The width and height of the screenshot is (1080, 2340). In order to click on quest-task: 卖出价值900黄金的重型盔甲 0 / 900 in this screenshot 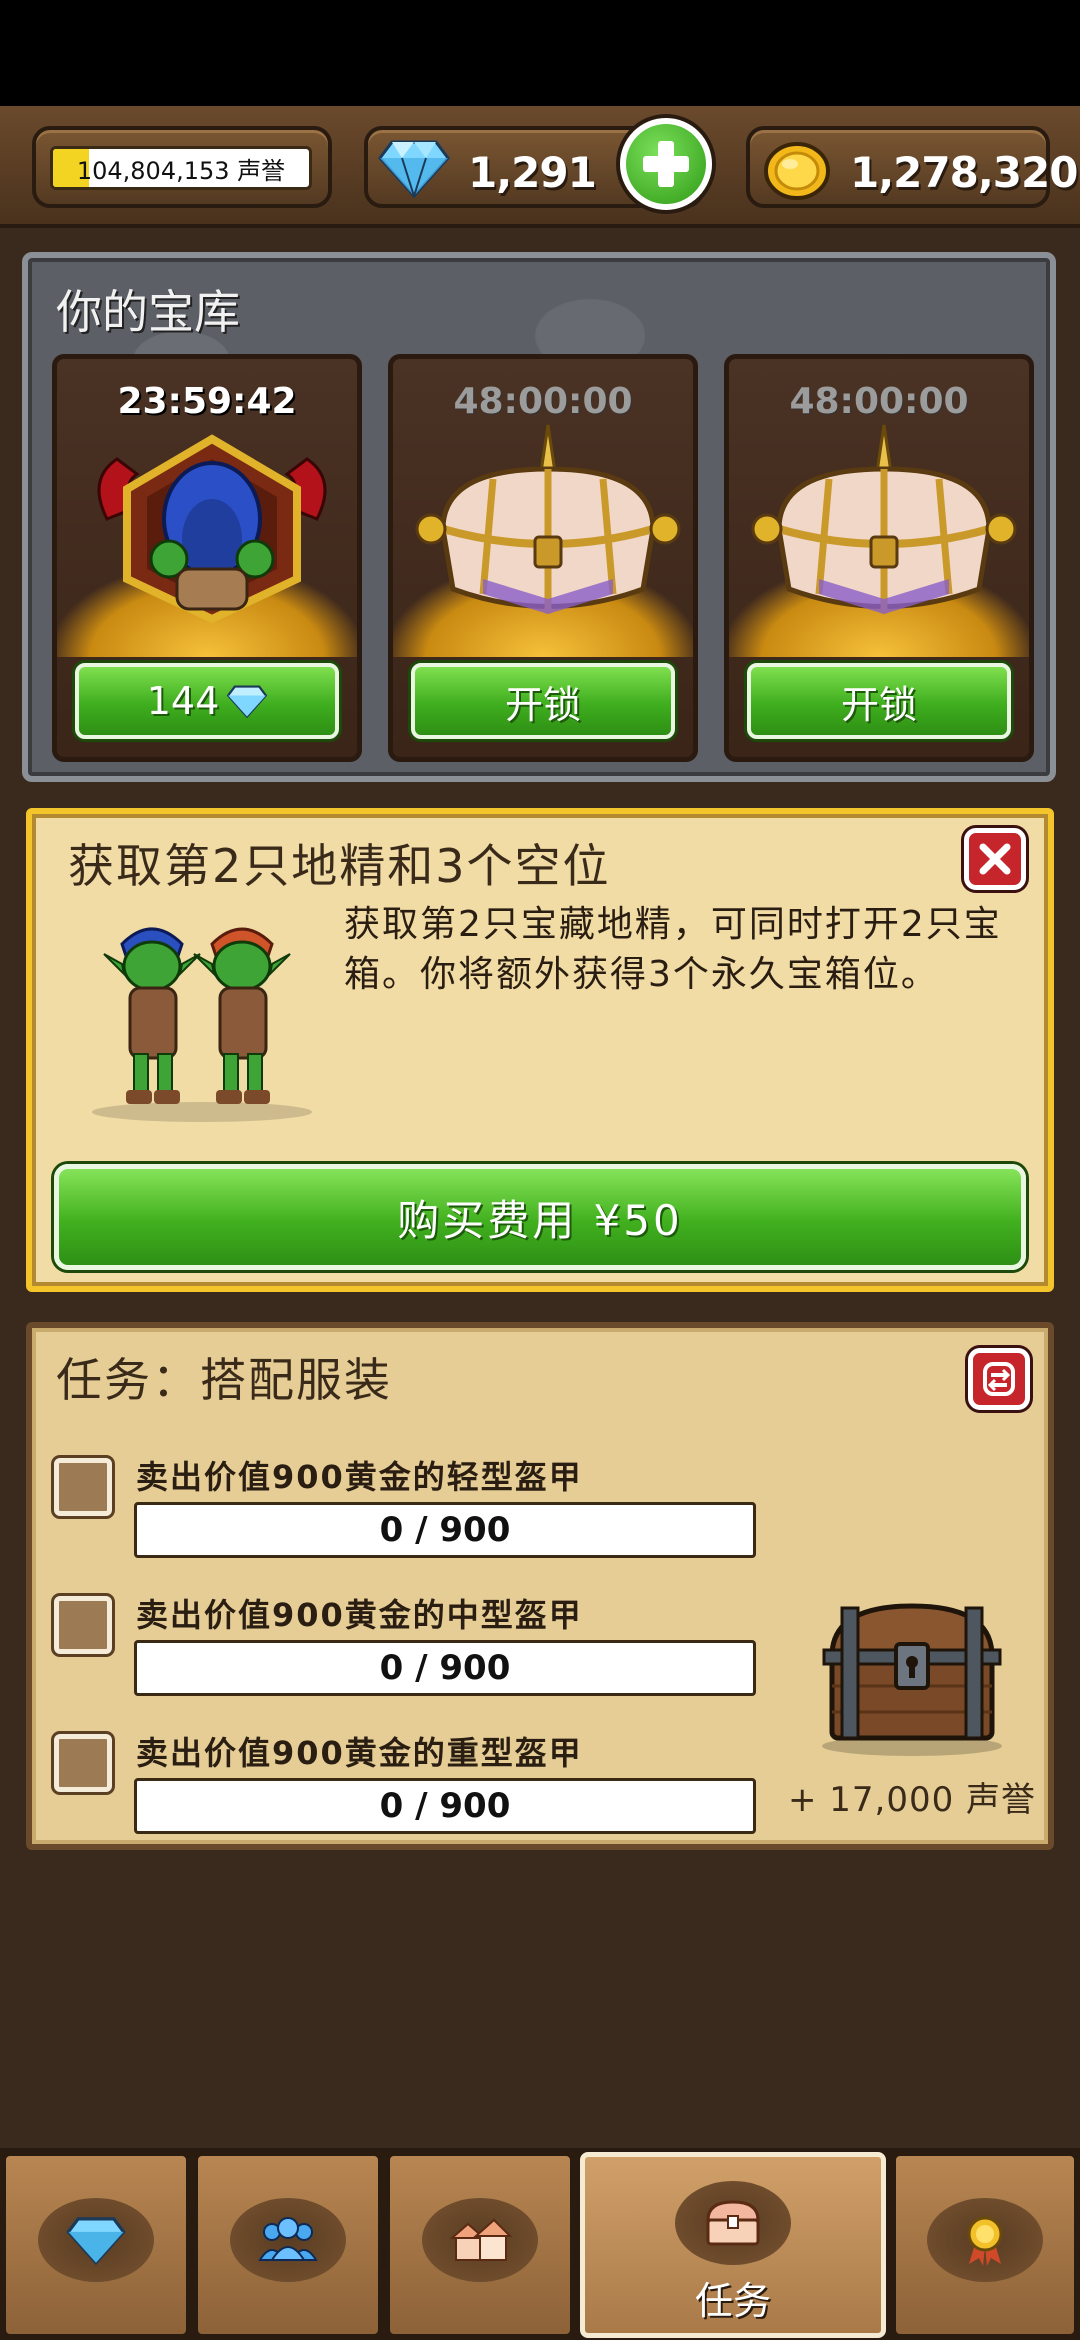, I will do `click(412, 1781)`.